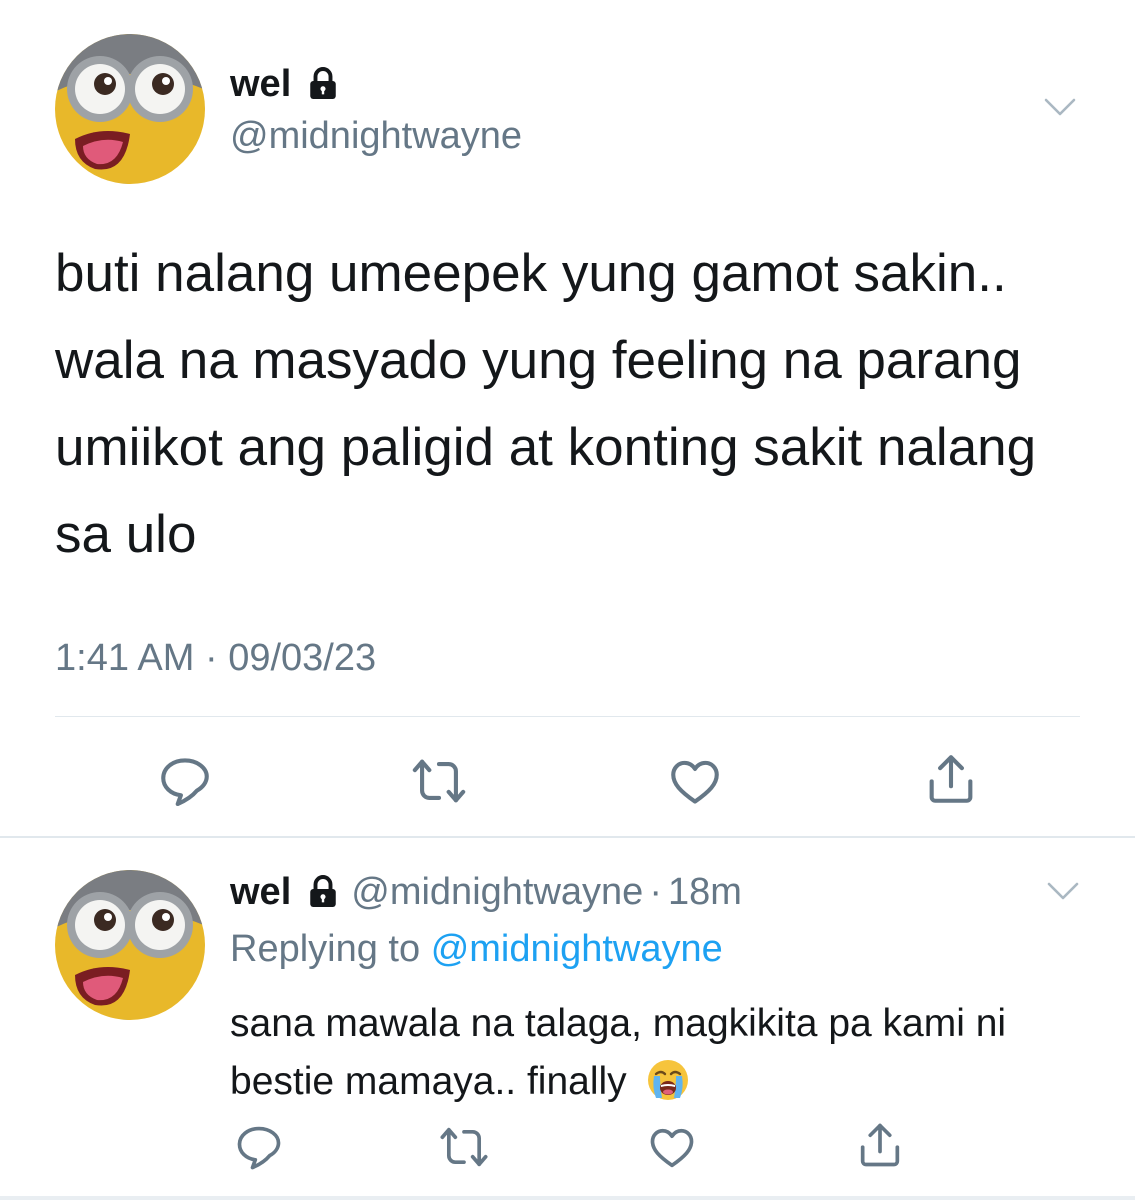 This screenshot has width=1135, height=1200. What do you see at coordinates (261, 84) in the screenshot?
I see `display-name-text: wel` at bounding box center [261, 84].